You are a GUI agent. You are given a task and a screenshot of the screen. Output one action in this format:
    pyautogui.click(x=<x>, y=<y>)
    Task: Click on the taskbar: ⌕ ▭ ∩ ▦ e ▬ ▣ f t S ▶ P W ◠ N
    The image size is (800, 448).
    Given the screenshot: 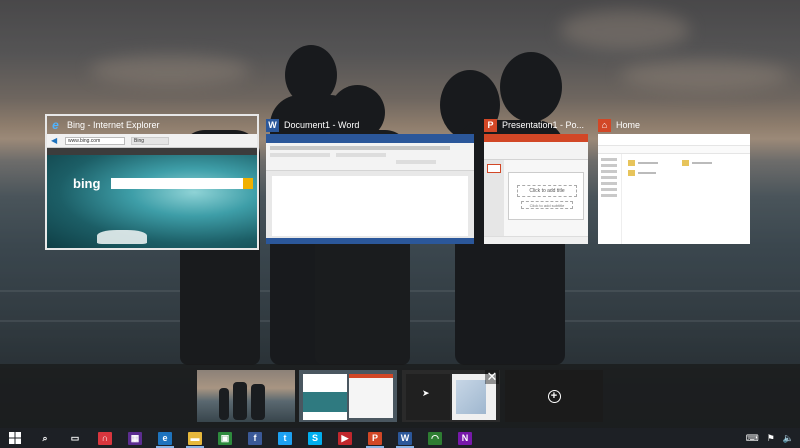 What is the action you would take?
    pyautogui.click(x=400, y=438)
    